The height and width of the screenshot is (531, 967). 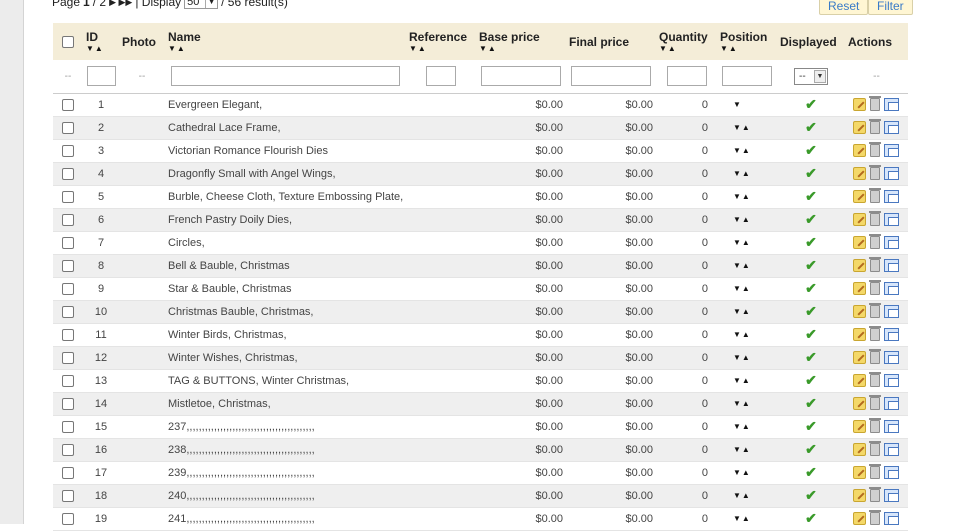 What do you see at coordinates (285, 128) in the screenshot?
I see `product-name: Cathedral Lace Frame,` at bounding box center [285, 128].